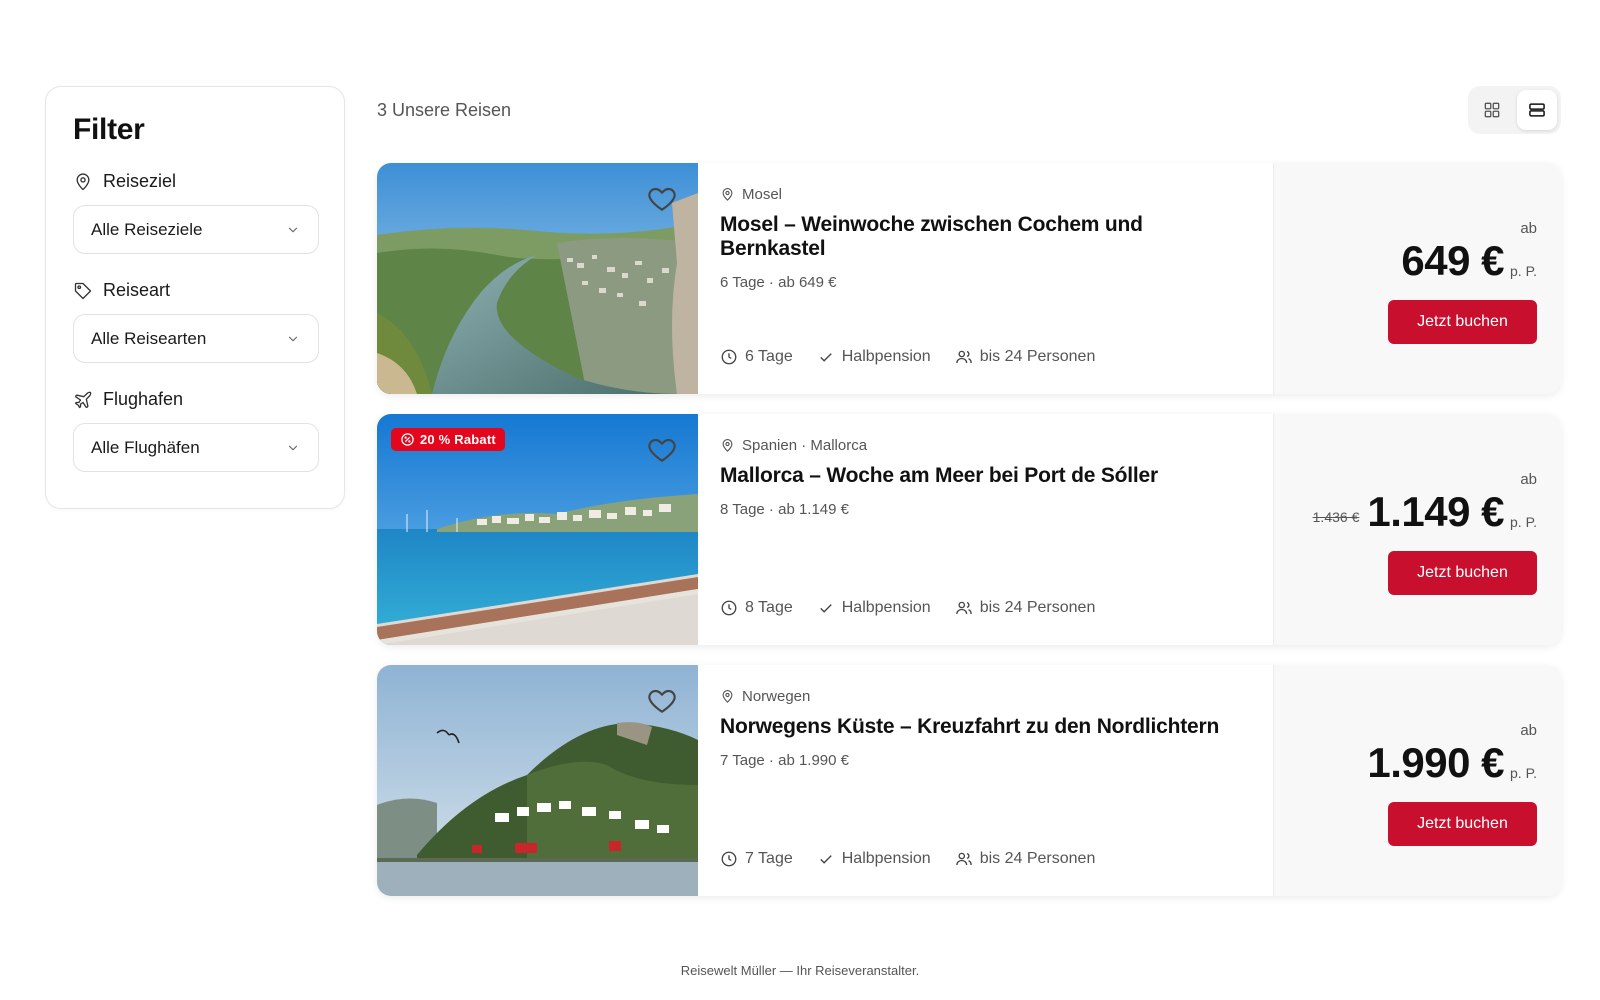  What do you see at coordinates (776, 696) in the screenshot?
I see `trip-location-text: Norwegen` at bounding box center [776, 696].